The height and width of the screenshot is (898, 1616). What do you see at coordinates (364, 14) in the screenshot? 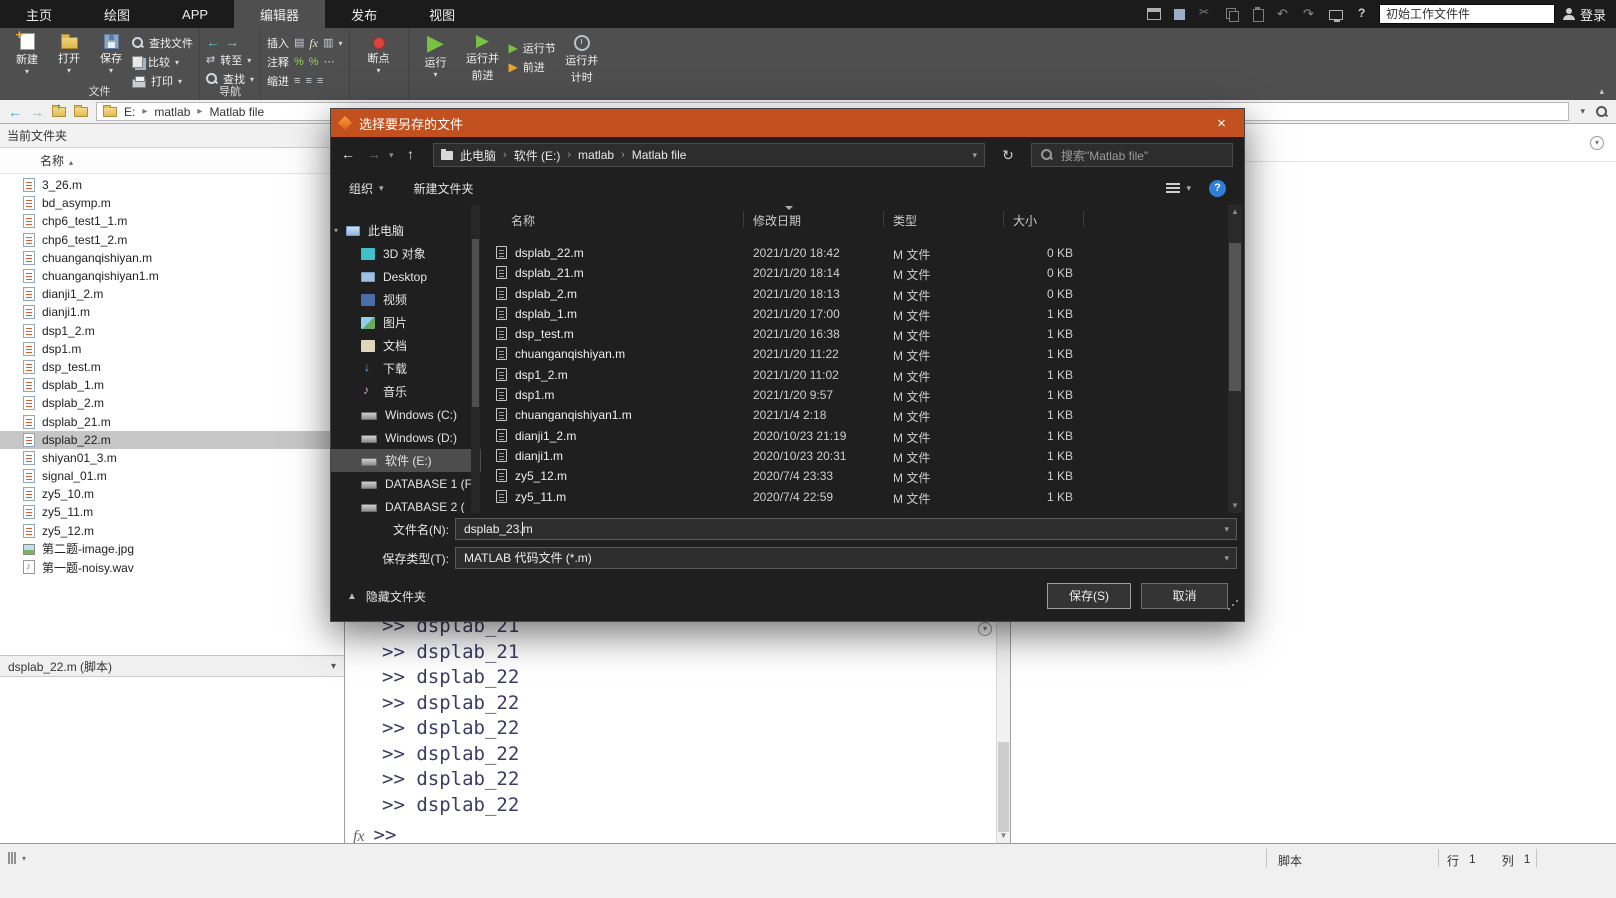
I see `ribbon-tab: 发布` at bounding box center [364, 14].